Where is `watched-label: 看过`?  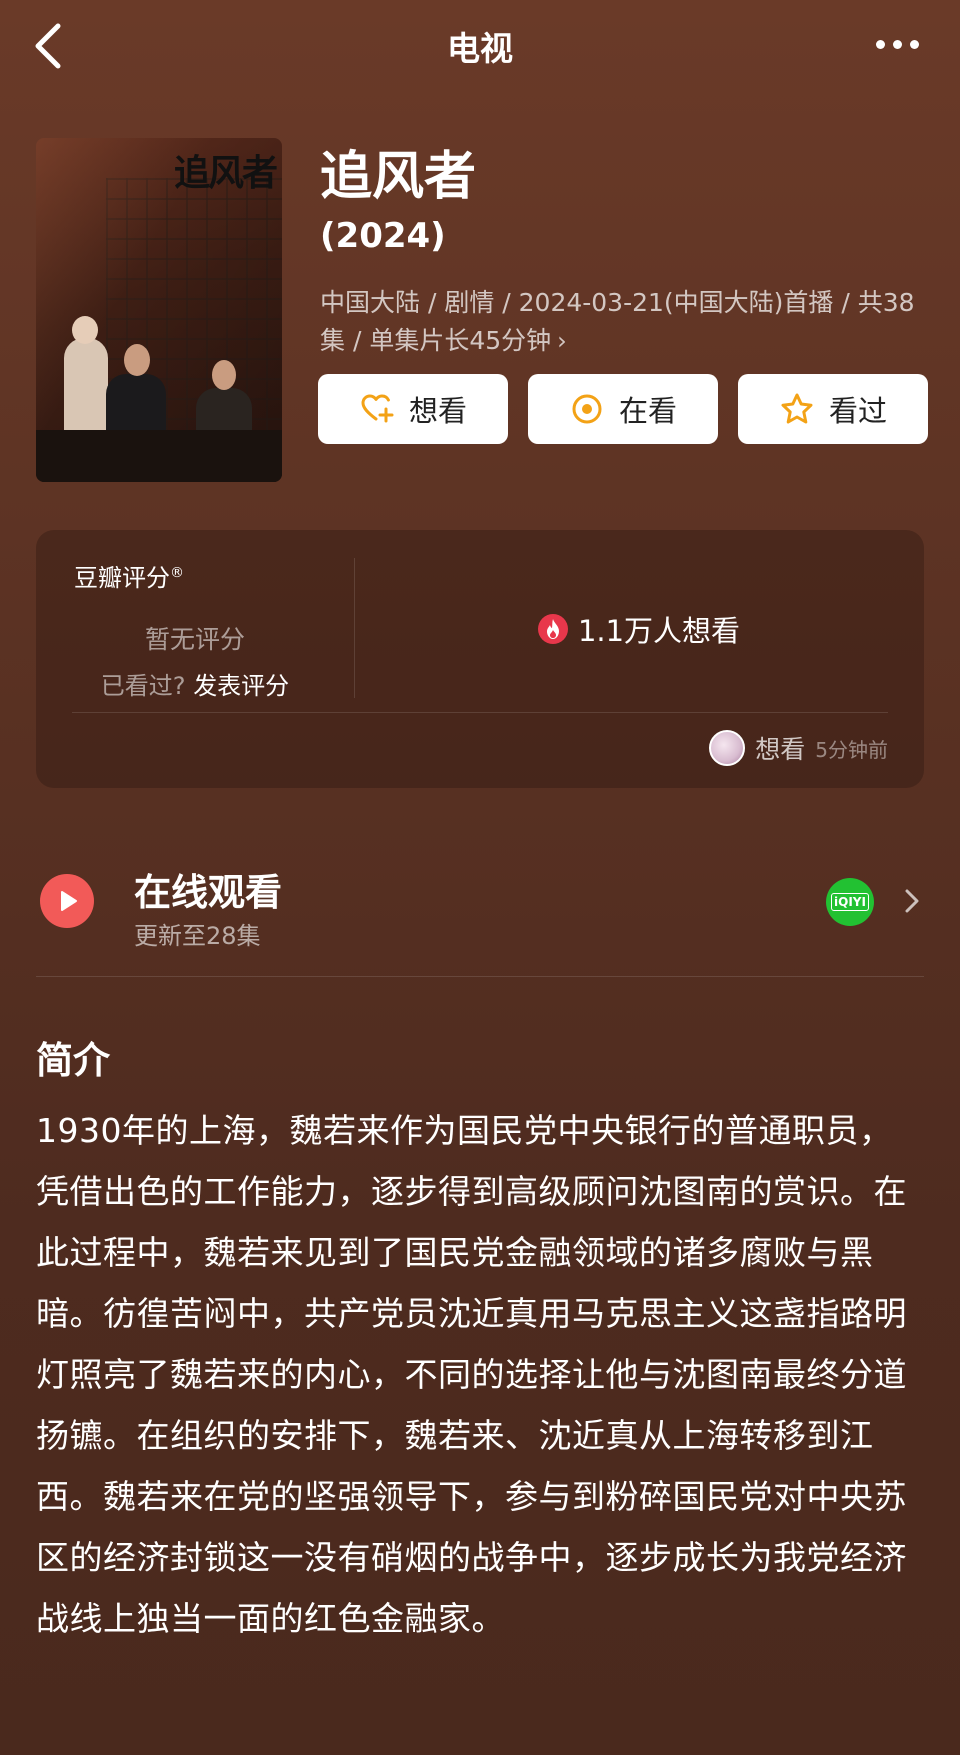
watched-label: 看过 is located at coordinates (857, 411).